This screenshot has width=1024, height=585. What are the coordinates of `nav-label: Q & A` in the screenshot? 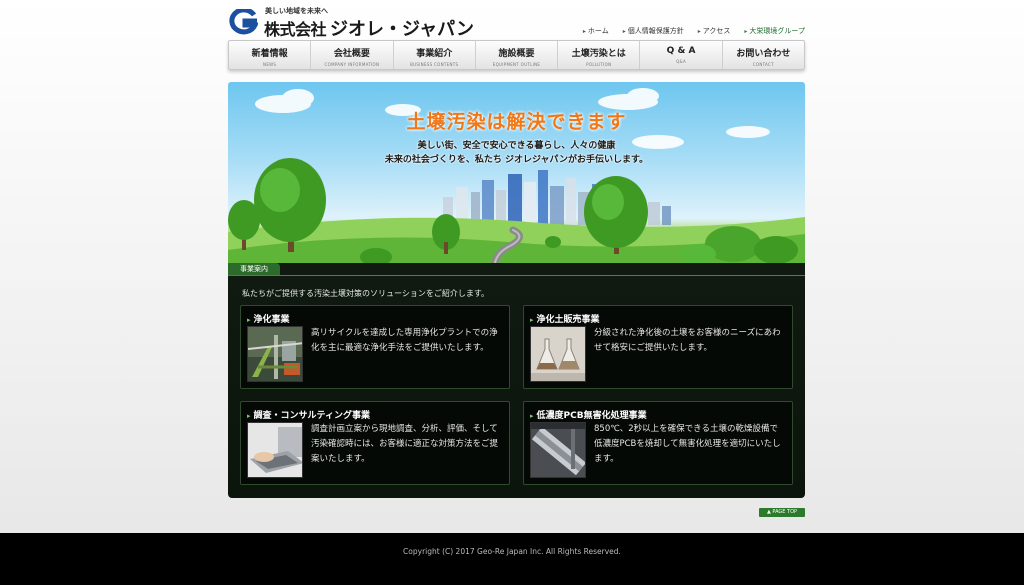 It's located at (681, 51).